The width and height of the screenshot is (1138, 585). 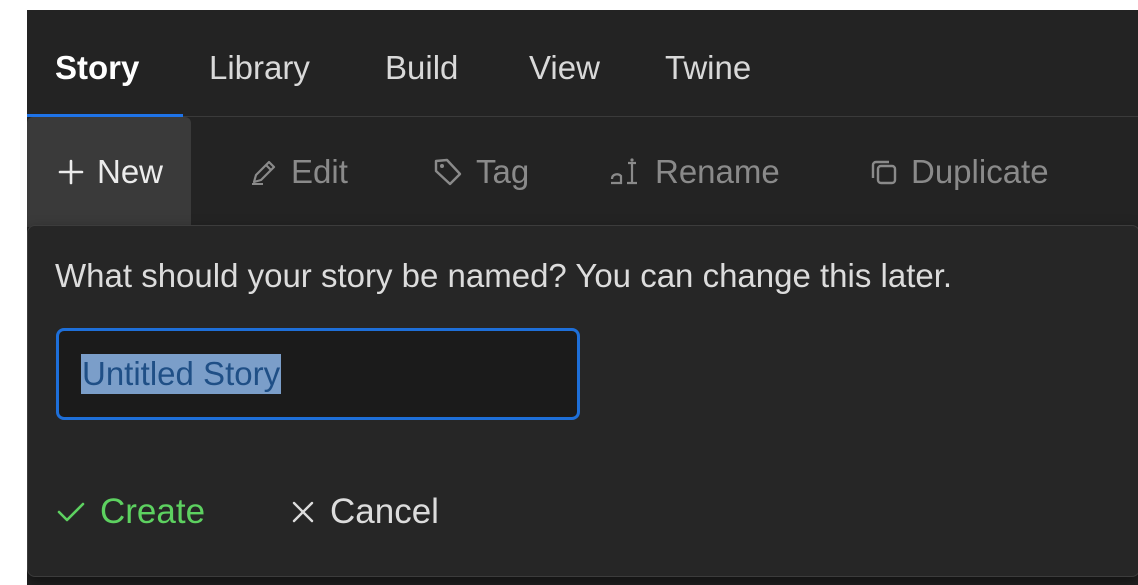 What do you see at coordinates (980, 171) in the screenshot?
I see `duplicate-button-label: Duplicate` at bounding box center [980, 171].